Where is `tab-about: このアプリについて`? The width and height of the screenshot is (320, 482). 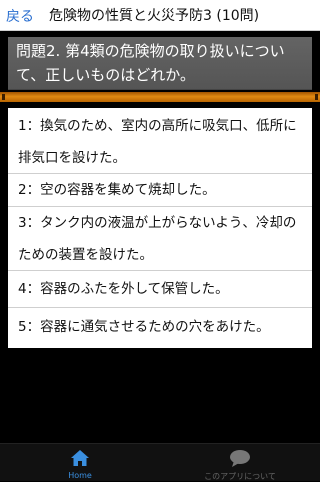
tab-about: このアプリについて is located at coordinates (240, 462).